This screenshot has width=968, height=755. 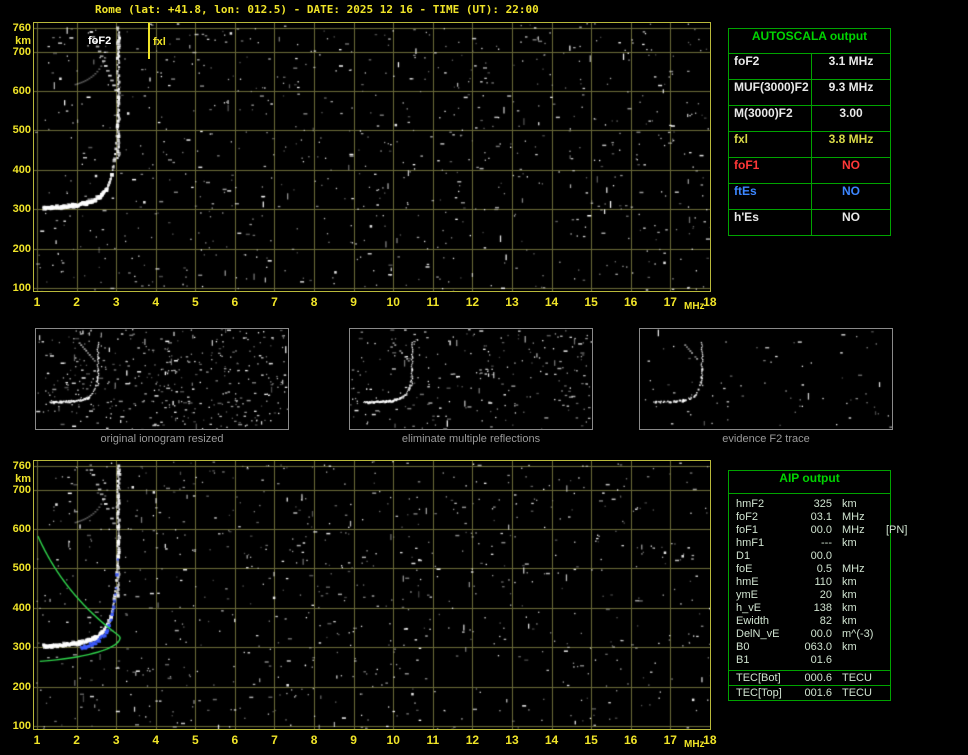 I want to click on x-tick-label: 1, so click(x=37, y=302).